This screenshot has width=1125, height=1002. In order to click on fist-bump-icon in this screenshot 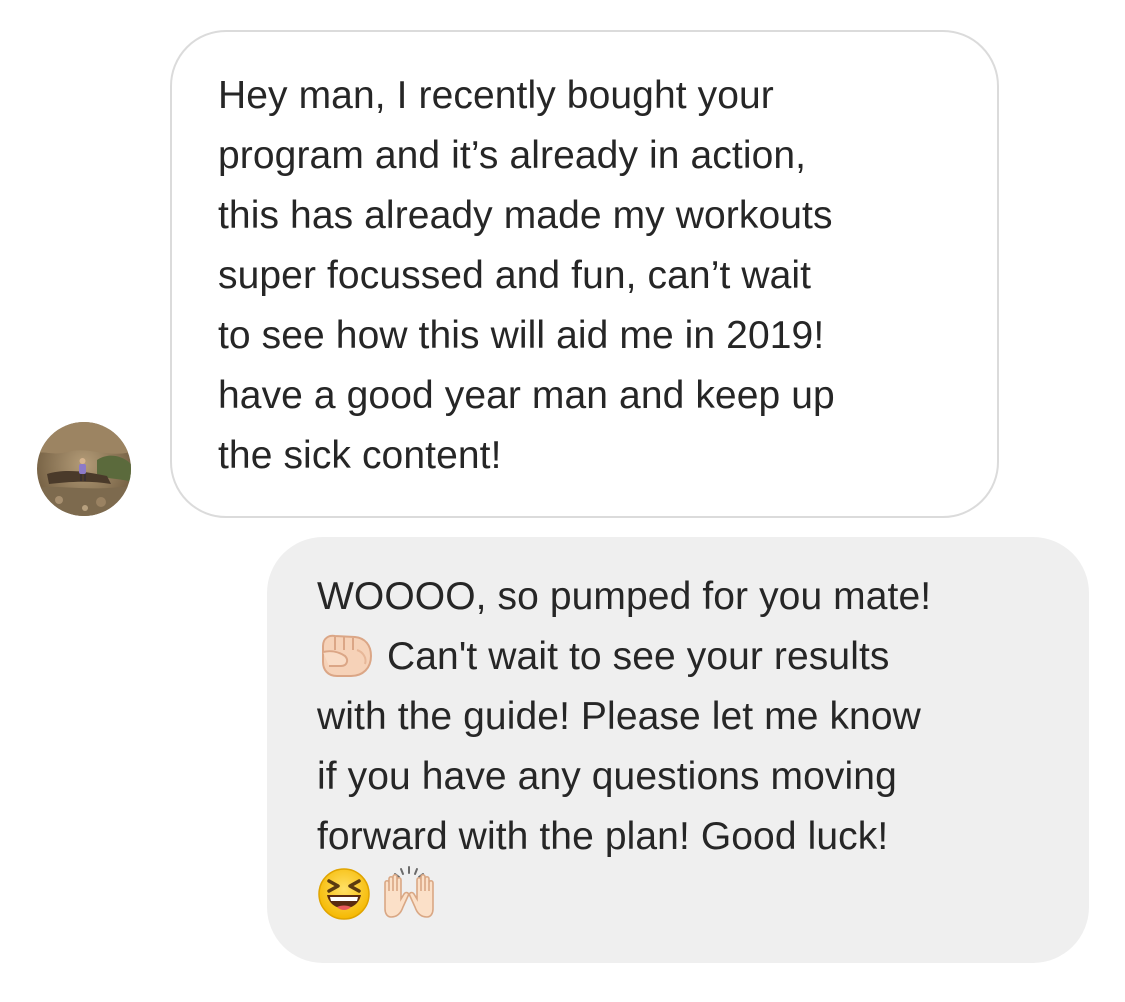, I will do `click(345, 654)`.